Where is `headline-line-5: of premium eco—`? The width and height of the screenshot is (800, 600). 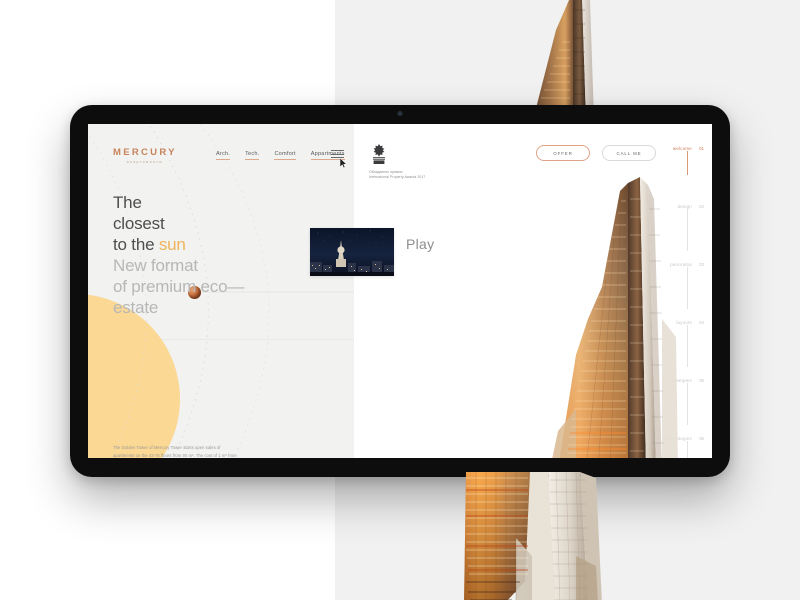
headline-line-5: of premium eco— is located at coordinates (179, 287).